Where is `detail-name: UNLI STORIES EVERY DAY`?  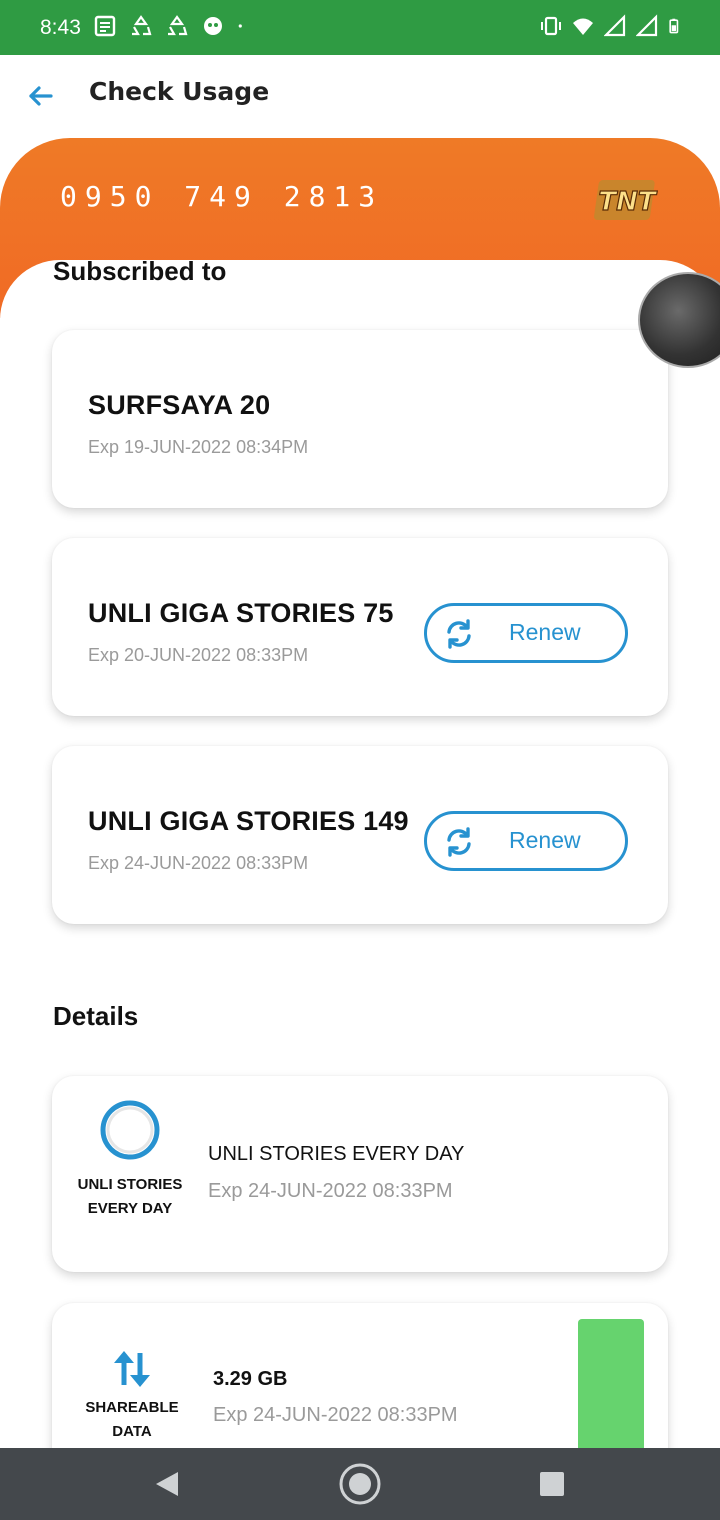 detail-name: UNLI STORIES EVERY DAY is located at coordinates (336, 1154).